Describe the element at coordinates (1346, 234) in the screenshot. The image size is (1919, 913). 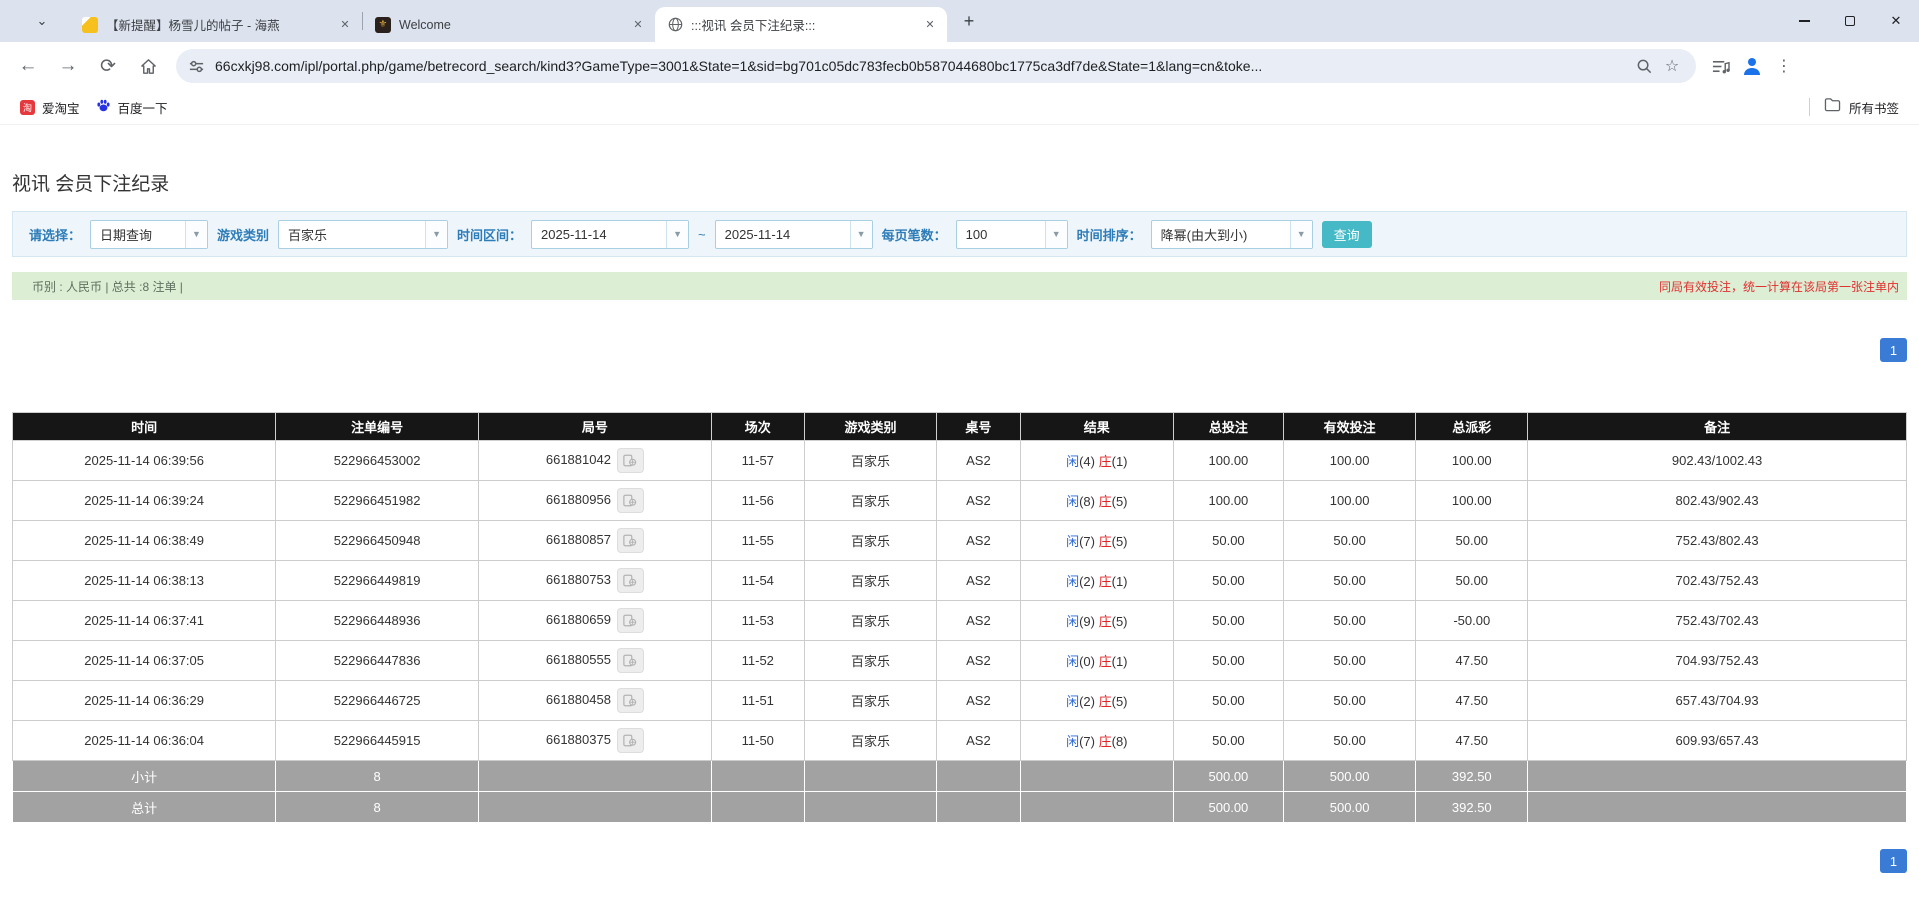
I see `search-button: 查询` at that location.